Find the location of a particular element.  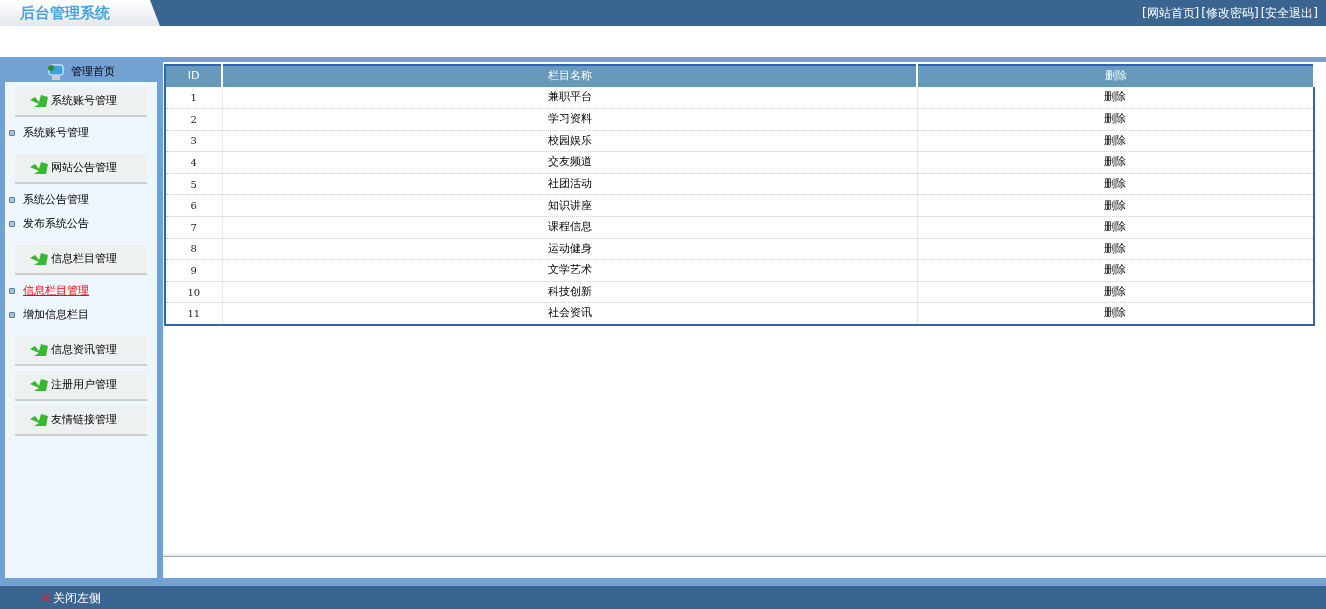

table-cell: 9 is located at coordinates (193, 270).